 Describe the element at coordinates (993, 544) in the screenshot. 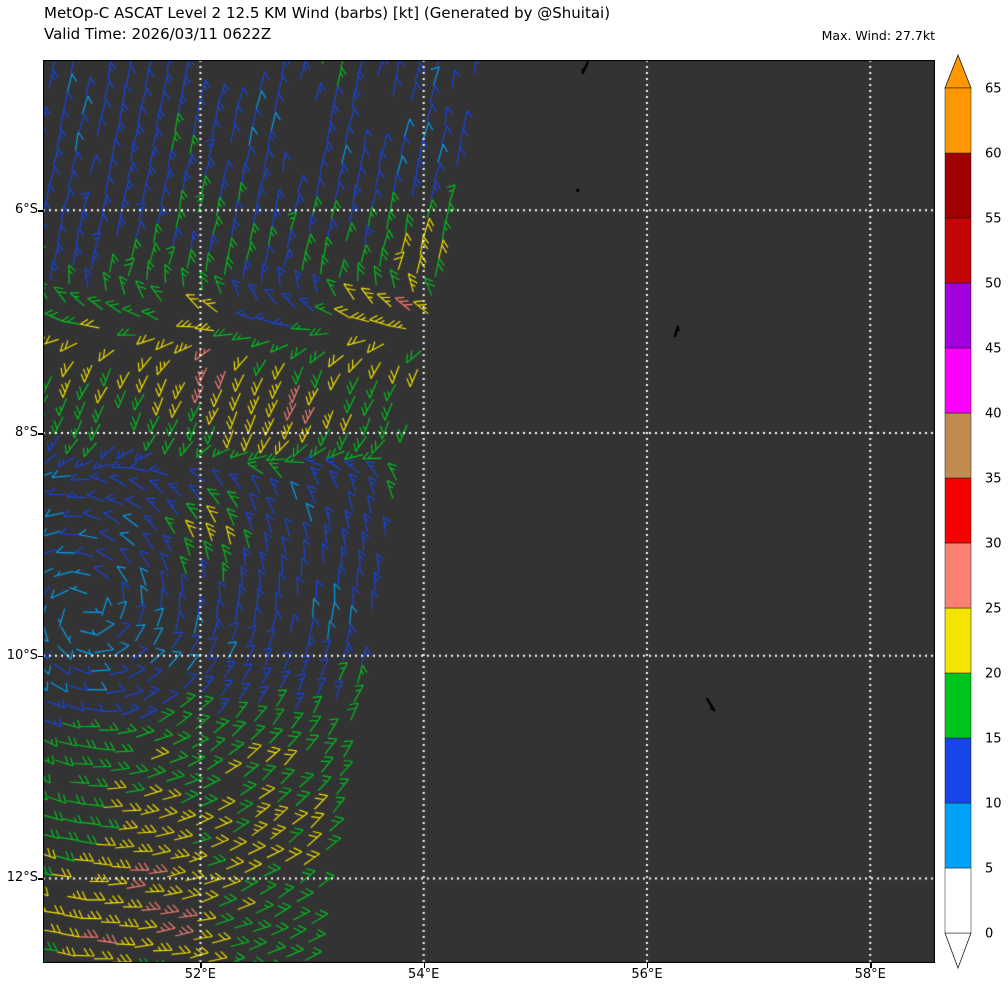

I see `colorbar-tick-label: 30` at that location.